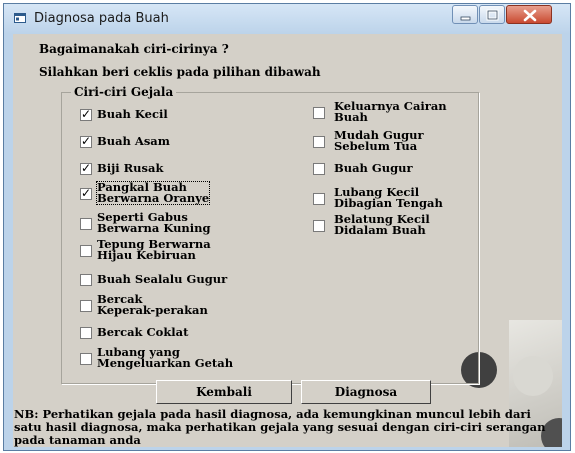 This screenshot has height=453, width=575. I want to click on title-bar: Diagnosa pada Buah, so click(287, 19).